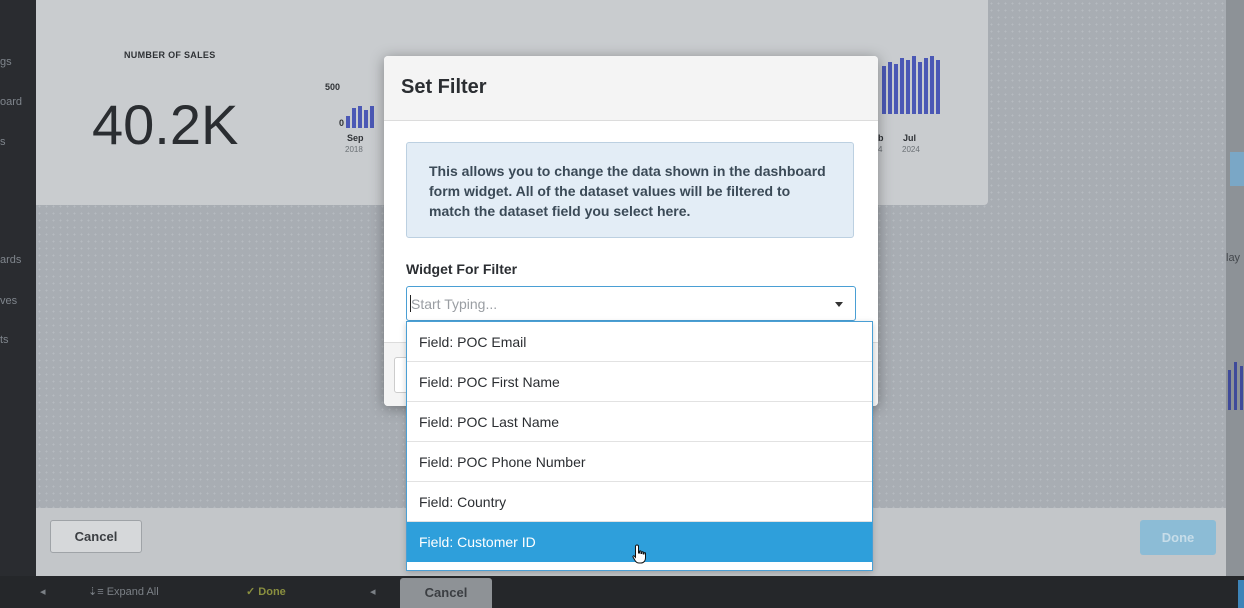  Describe the element at coordinates (96, 536) in the screenshot. I see `editor-cancel-button: Cancel` at that location.